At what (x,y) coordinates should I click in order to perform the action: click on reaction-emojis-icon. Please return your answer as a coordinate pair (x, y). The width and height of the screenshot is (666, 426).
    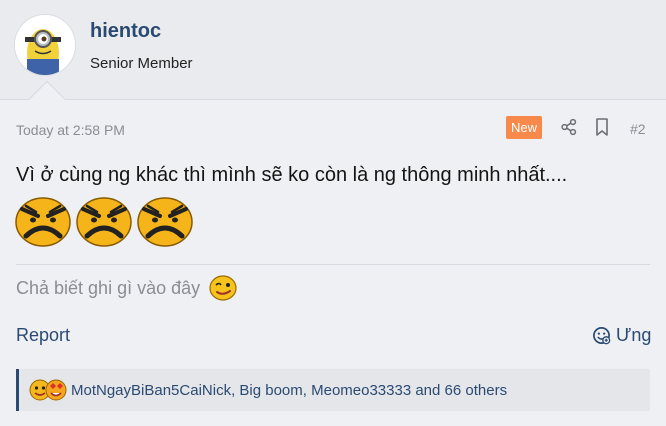
    Looking at the image, I should click on (49, 390).